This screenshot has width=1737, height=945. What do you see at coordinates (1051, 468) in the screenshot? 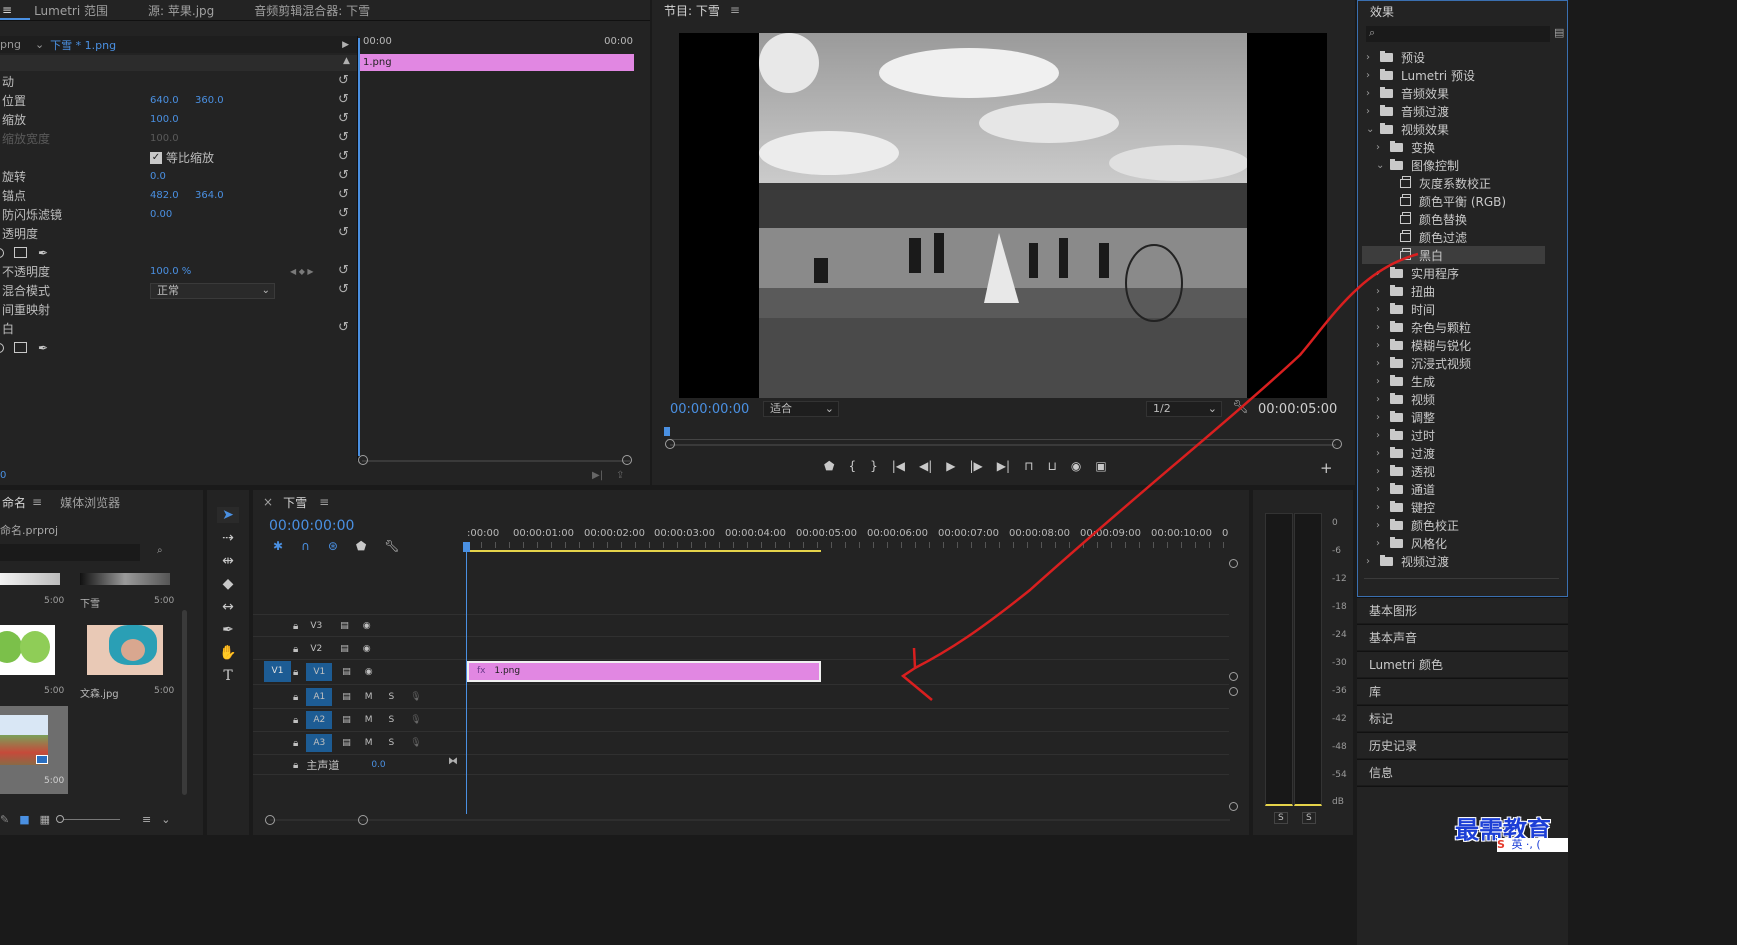
I see `extract-icon: ⊔` at bounding box center [1051, 468].